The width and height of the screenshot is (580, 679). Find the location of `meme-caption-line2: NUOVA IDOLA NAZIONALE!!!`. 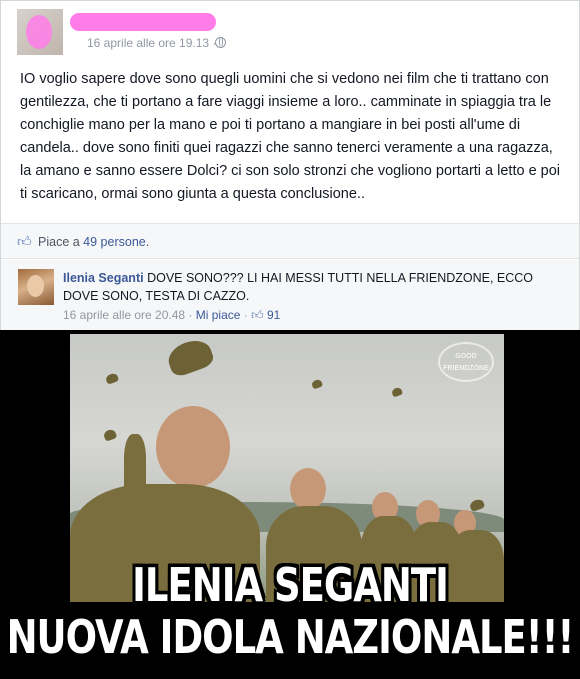

meme-caption-line2: NUOVA IDOLA NAZIONALE!!! is located at coordinates (290, 637).